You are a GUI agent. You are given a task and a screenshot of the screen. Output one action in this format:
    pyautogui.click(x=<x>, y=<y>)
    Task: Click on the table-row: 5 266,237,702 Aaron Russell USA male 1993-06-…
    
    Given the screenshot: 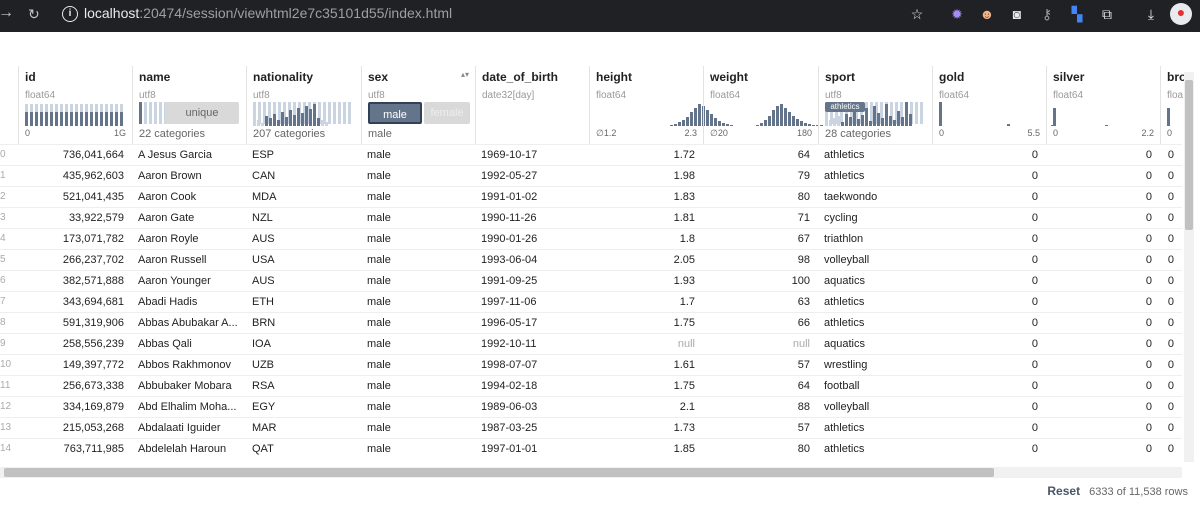 What is the action you would take?
    pyautogui.click(x=591, y=260)
    